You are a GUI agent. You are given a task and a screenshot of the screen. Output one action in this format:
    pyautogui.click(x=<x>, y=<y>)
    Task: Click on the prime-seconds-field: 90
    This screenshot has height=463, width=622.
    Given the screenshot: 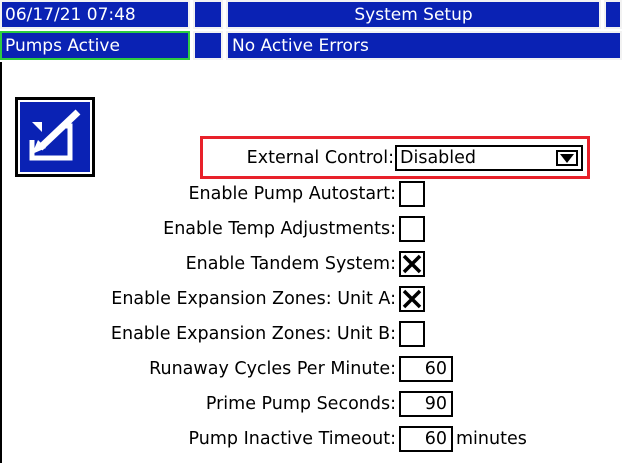 What is the action you would take?
    pyautogui.click(x=426, y=404)
    